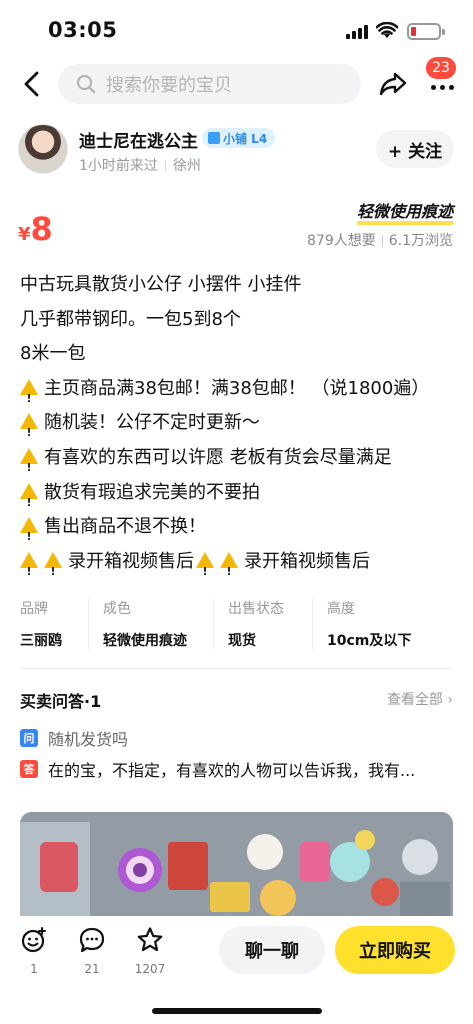  Describe the element at coordinates (450, 700) in the screenshot. I see `chevron-right-icon: ›` at that location.